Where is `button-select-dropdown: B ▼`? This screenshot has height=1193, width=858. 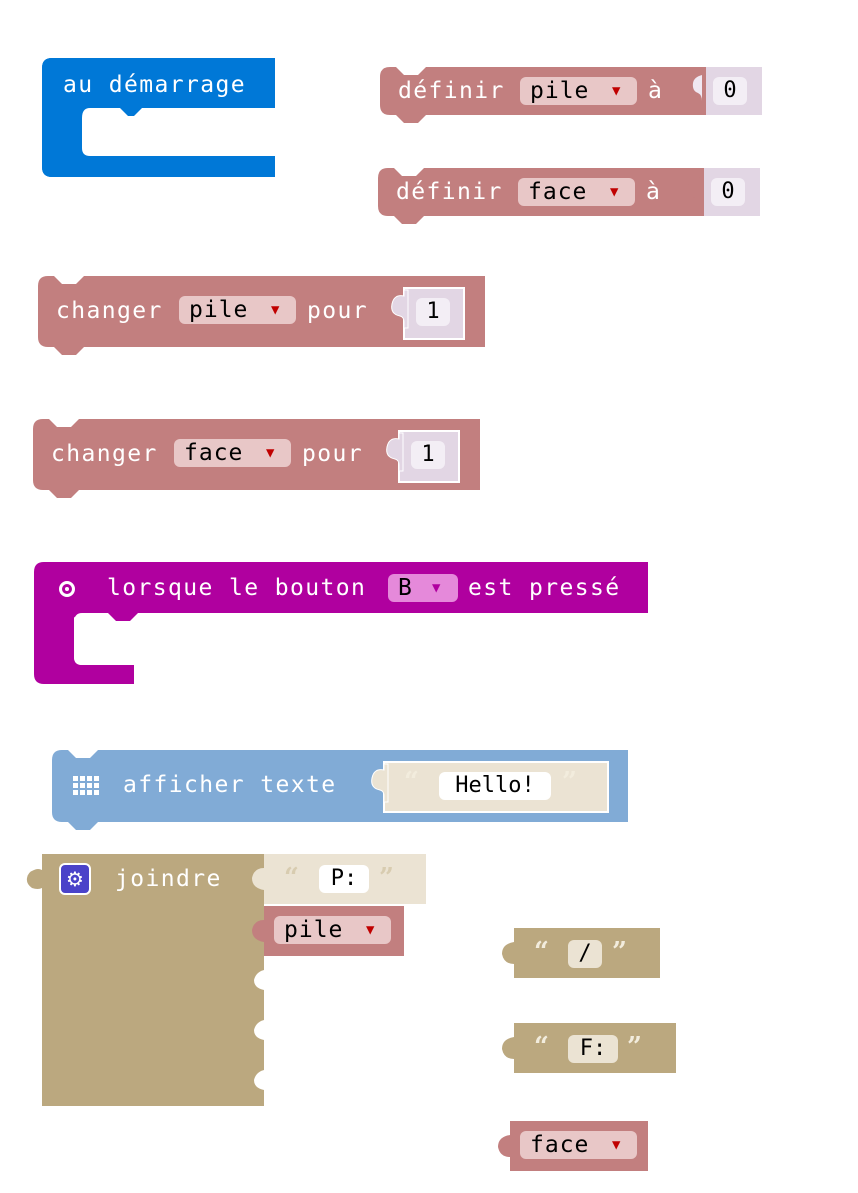
button-select-dropdown: B ▼ is located at coordinates (423, 588).